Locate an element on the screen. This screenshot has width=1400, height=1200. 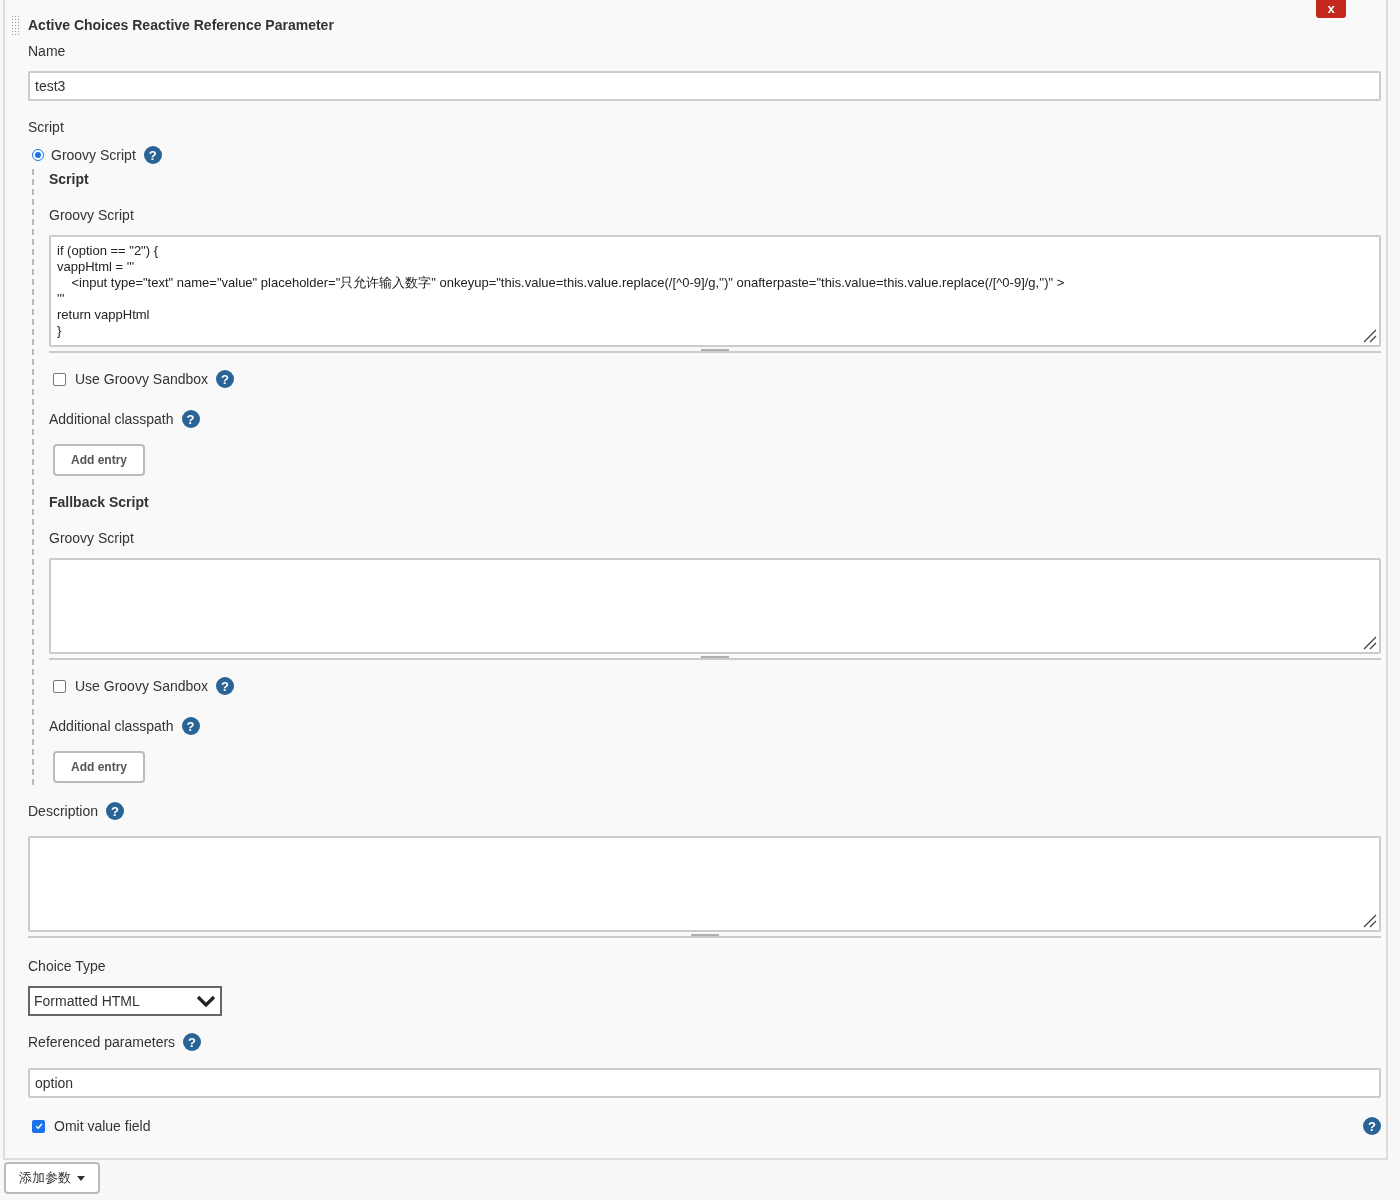
choice-type-select: Formatted HTML is located at coordinates (125, 1001).